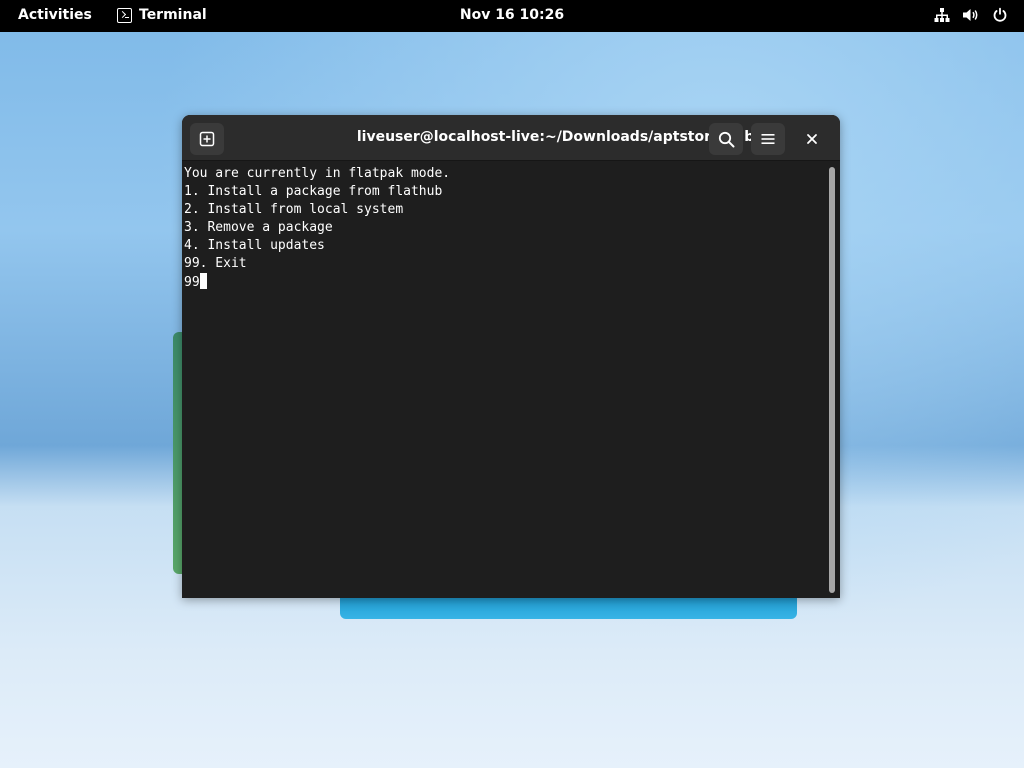  What do you see at coordinates (192, 282) in the screenshot?
I see `typed-input: 99` at bounding box center [192, 282].